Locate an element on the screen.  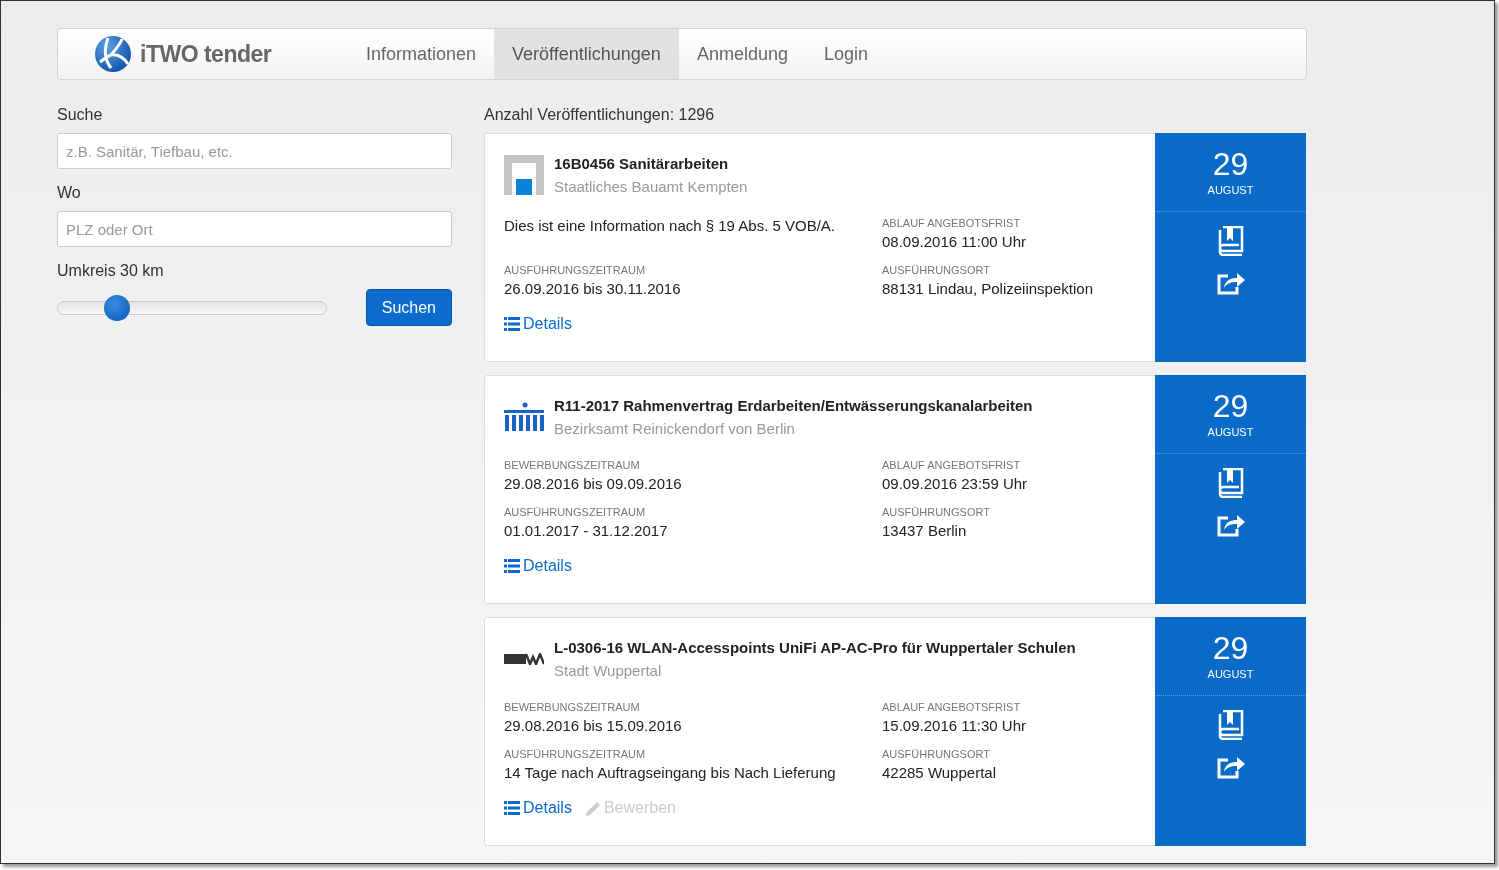
tender-title: L-0306-16 WLAN-Accesspoints UniFi AP-AC-Pro für Wuppertaler Schulen is located at coordinates (815, 647).